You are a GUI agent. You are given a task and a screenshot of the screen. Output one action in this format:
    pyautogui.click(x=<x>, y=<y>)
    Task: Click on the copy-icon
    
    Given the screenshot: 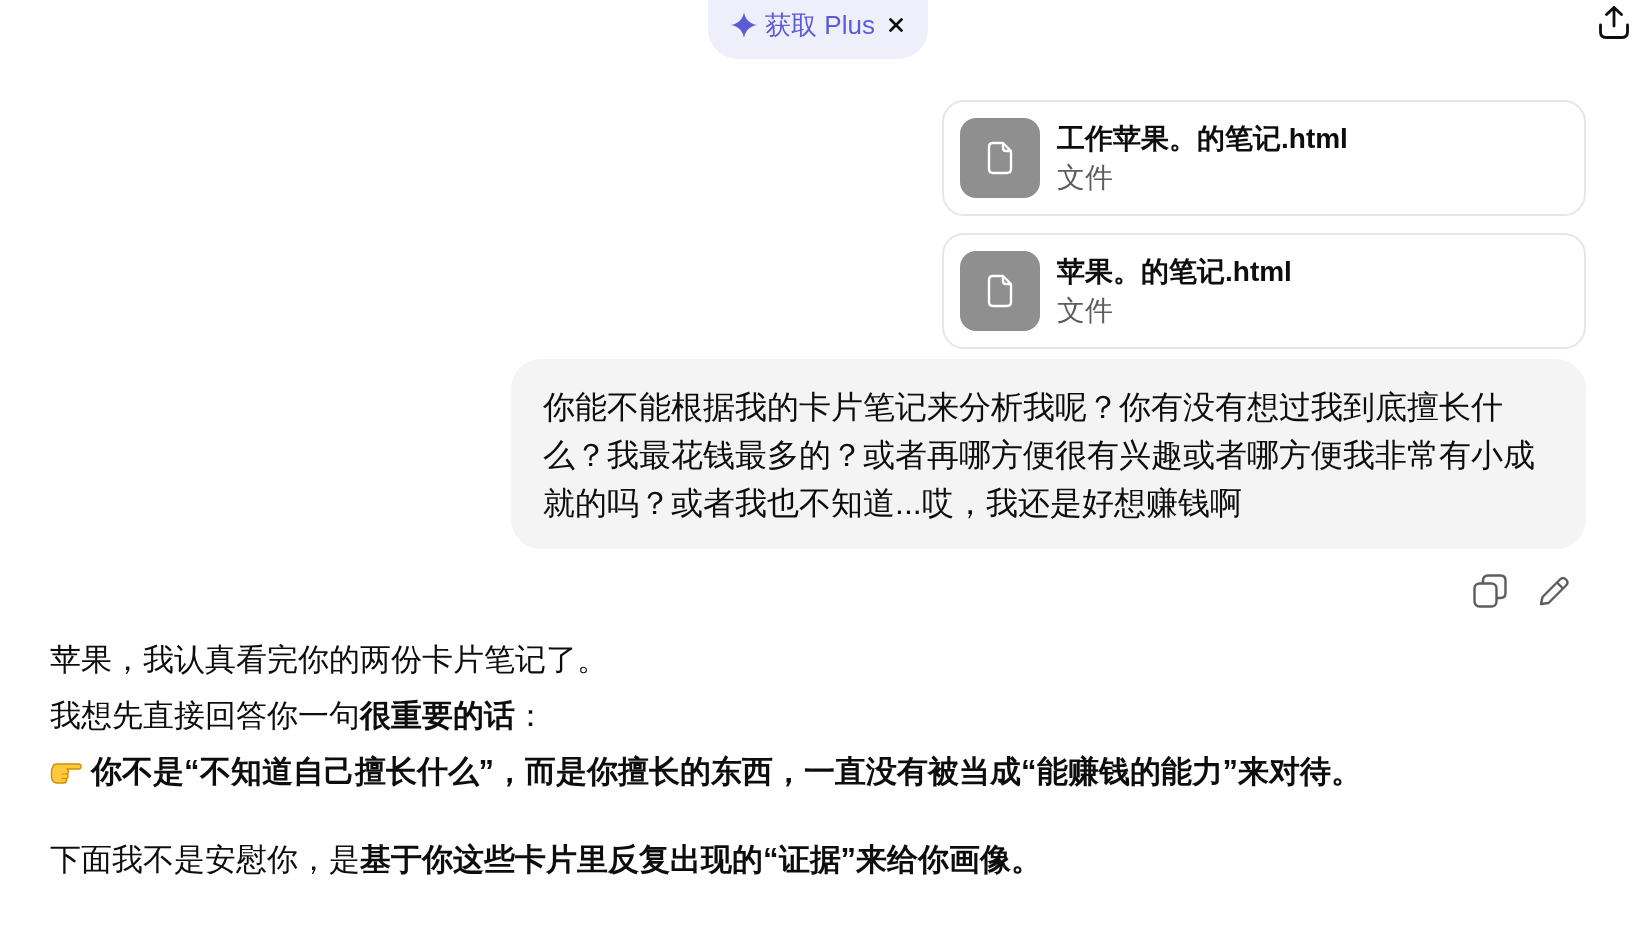 What is the action you would take?
    pyautogui.click(x=1490, y=591)
    